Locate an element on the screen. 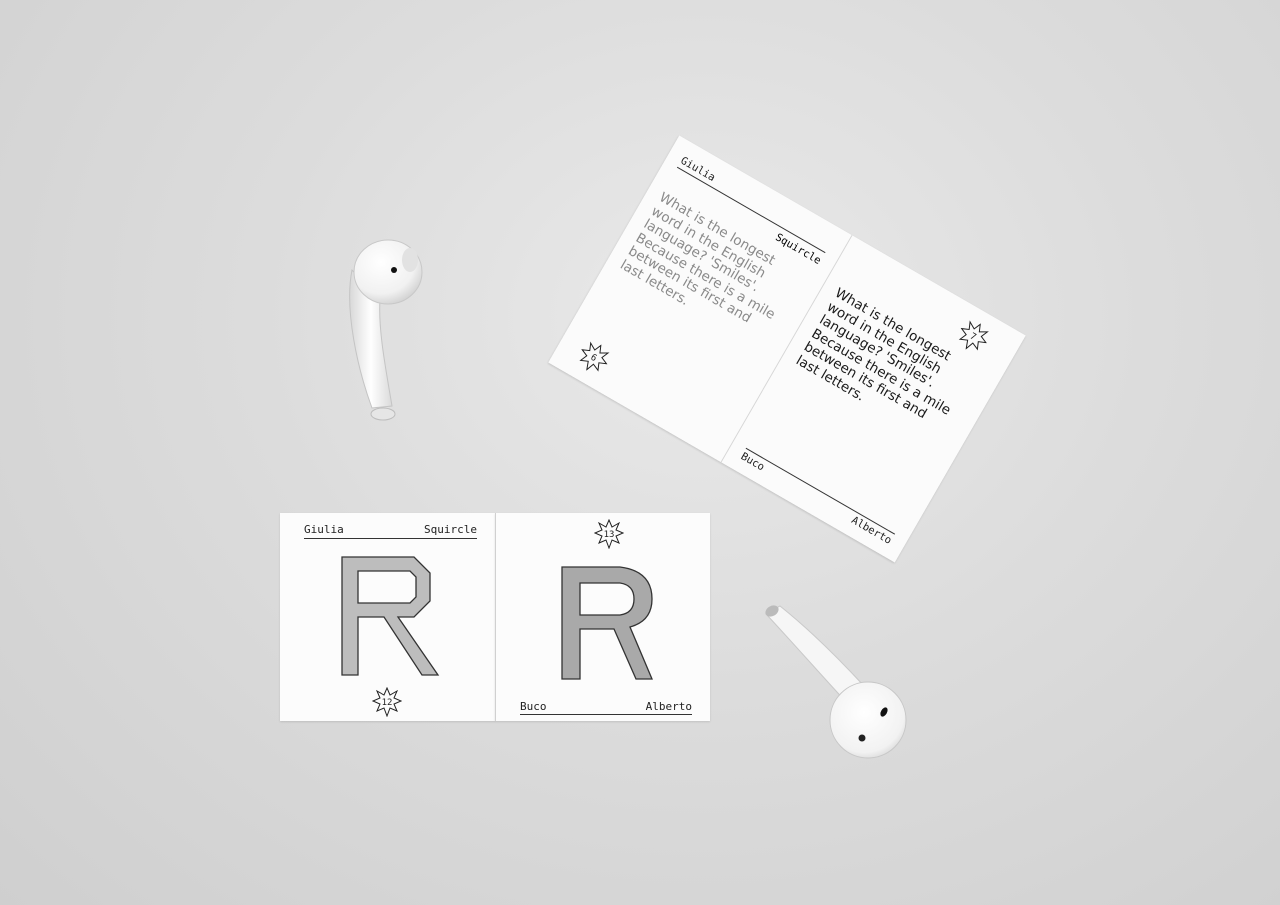 Image resolution: width=1280 pixels, height=905 pixels. page-number: 13 is located at coordinates (609, 535).